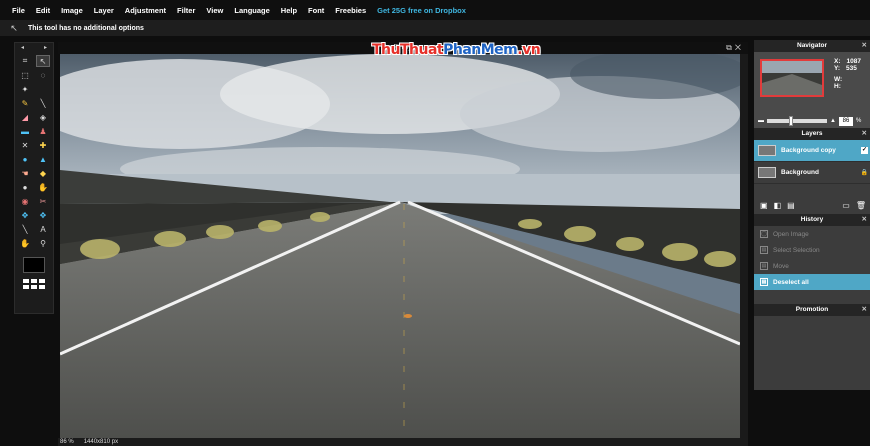  I want to click on canvas-scrollbar, so click(744, 246).